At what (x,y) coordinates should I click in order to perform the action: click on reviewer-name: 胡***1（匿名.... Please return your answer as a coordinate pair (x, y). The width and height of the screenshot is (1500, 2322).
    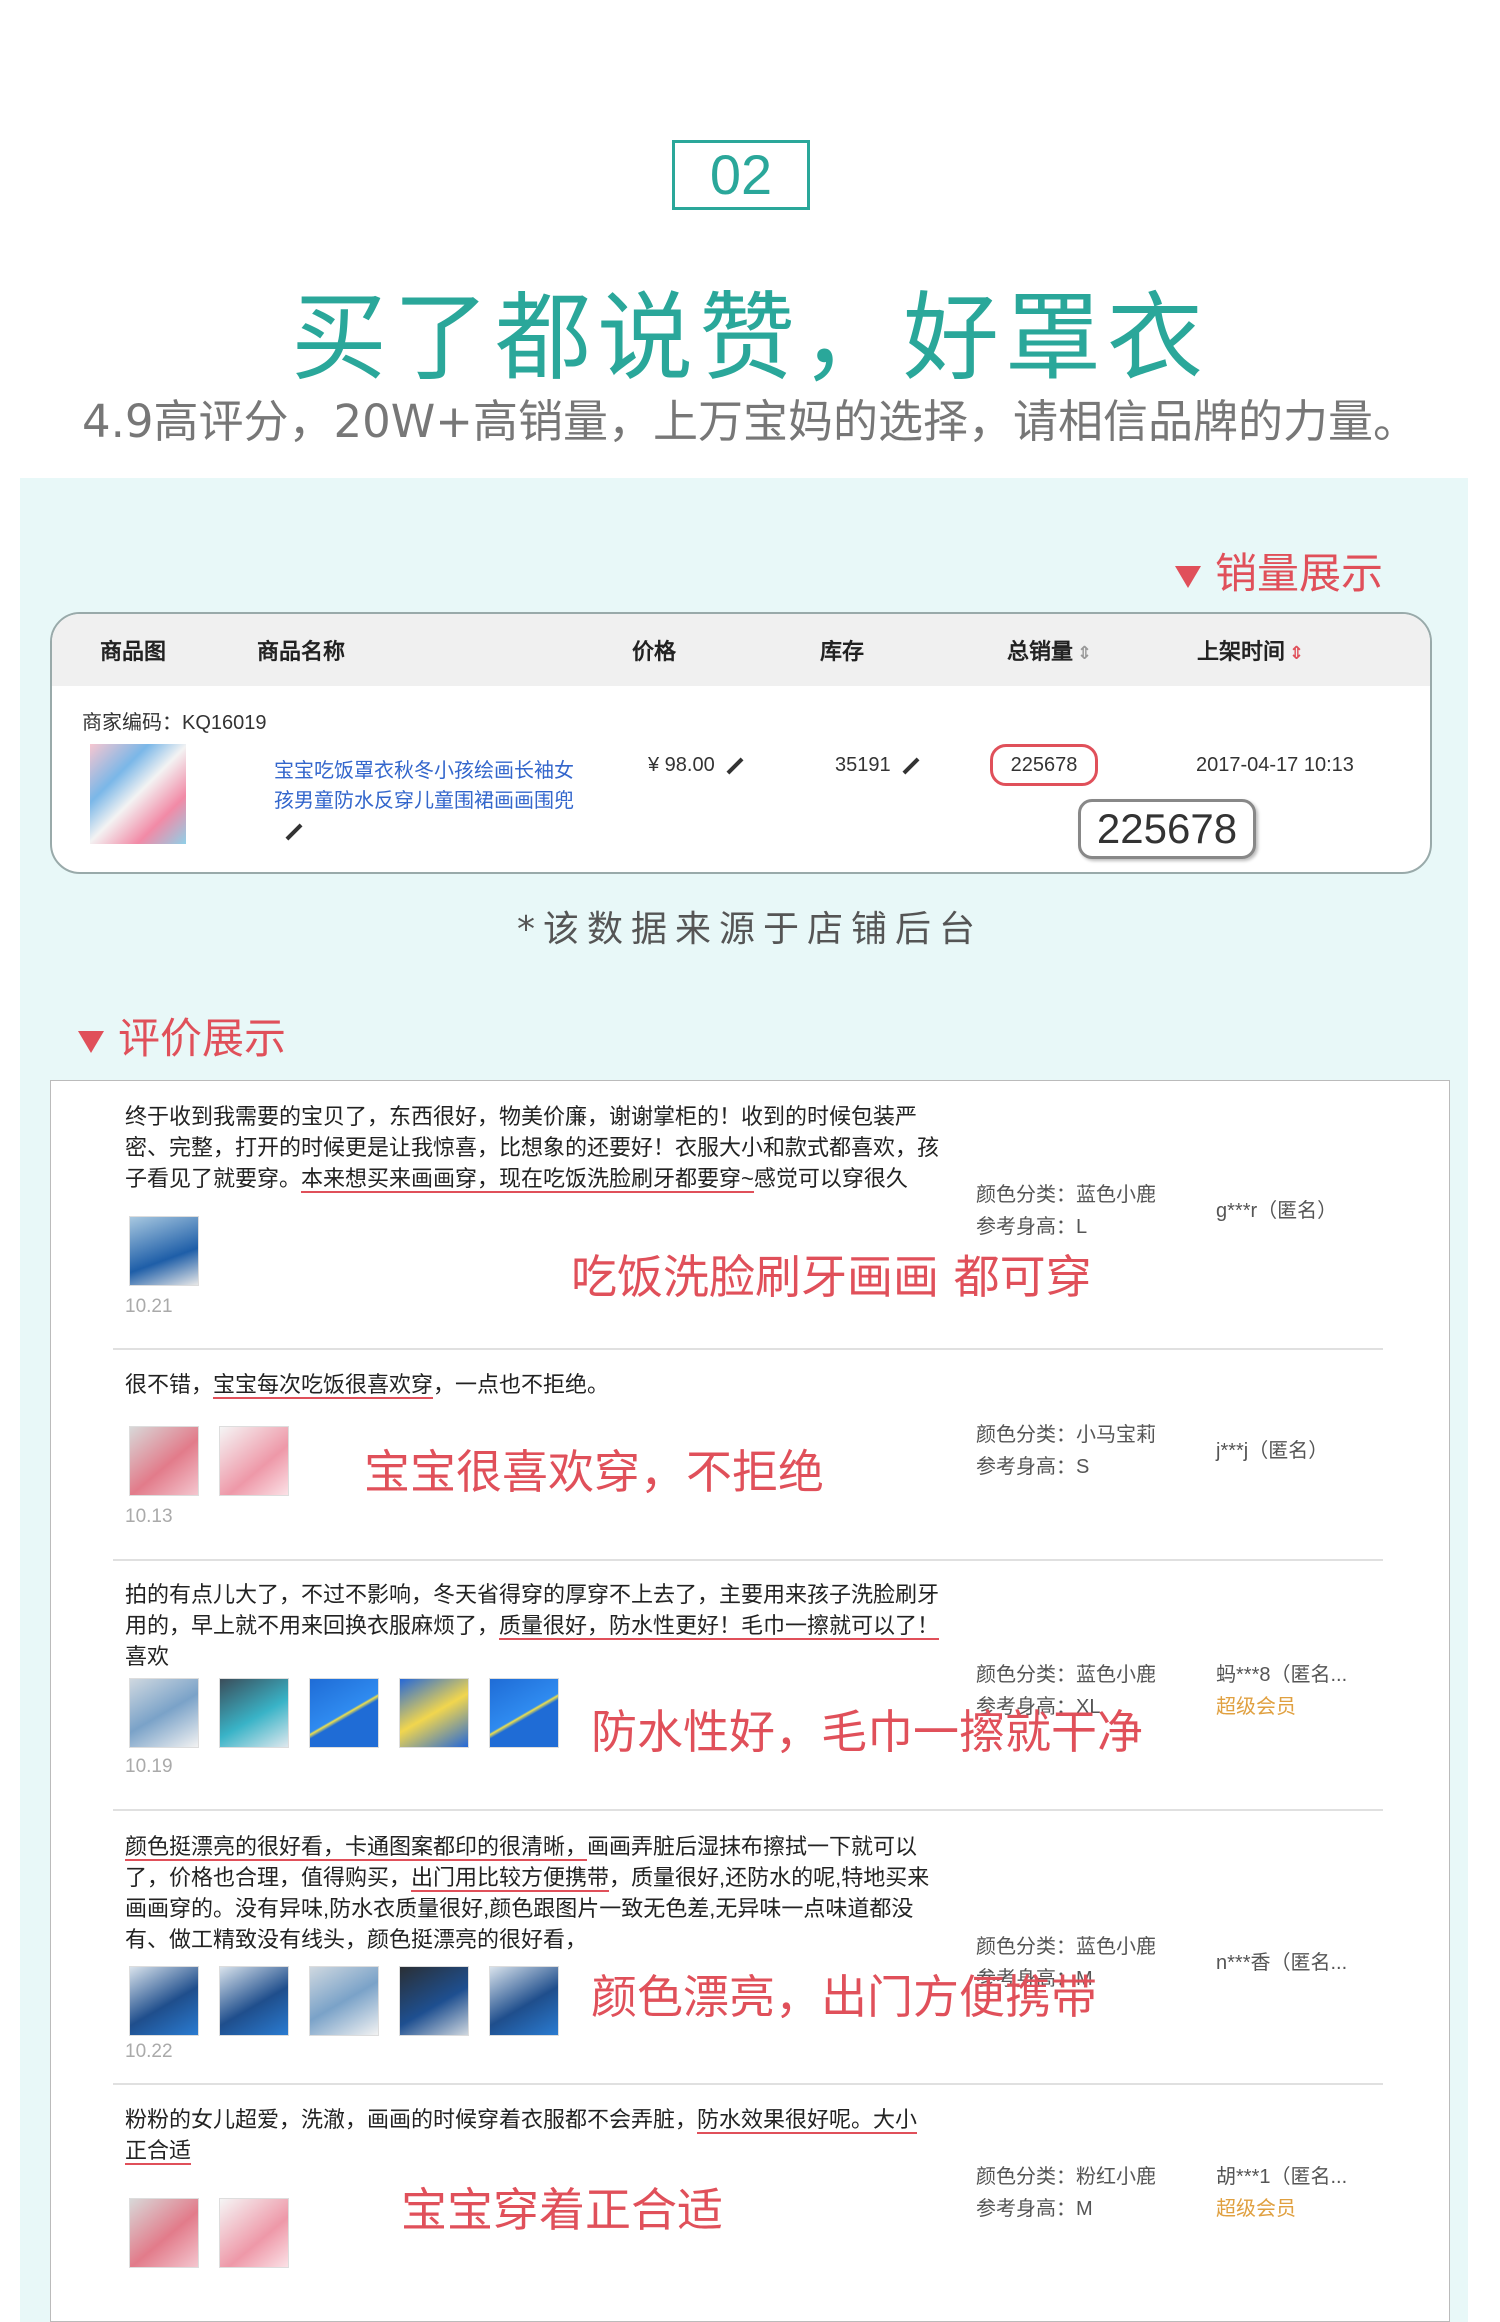
    Looking at the image, I should click on (1282, 2177).